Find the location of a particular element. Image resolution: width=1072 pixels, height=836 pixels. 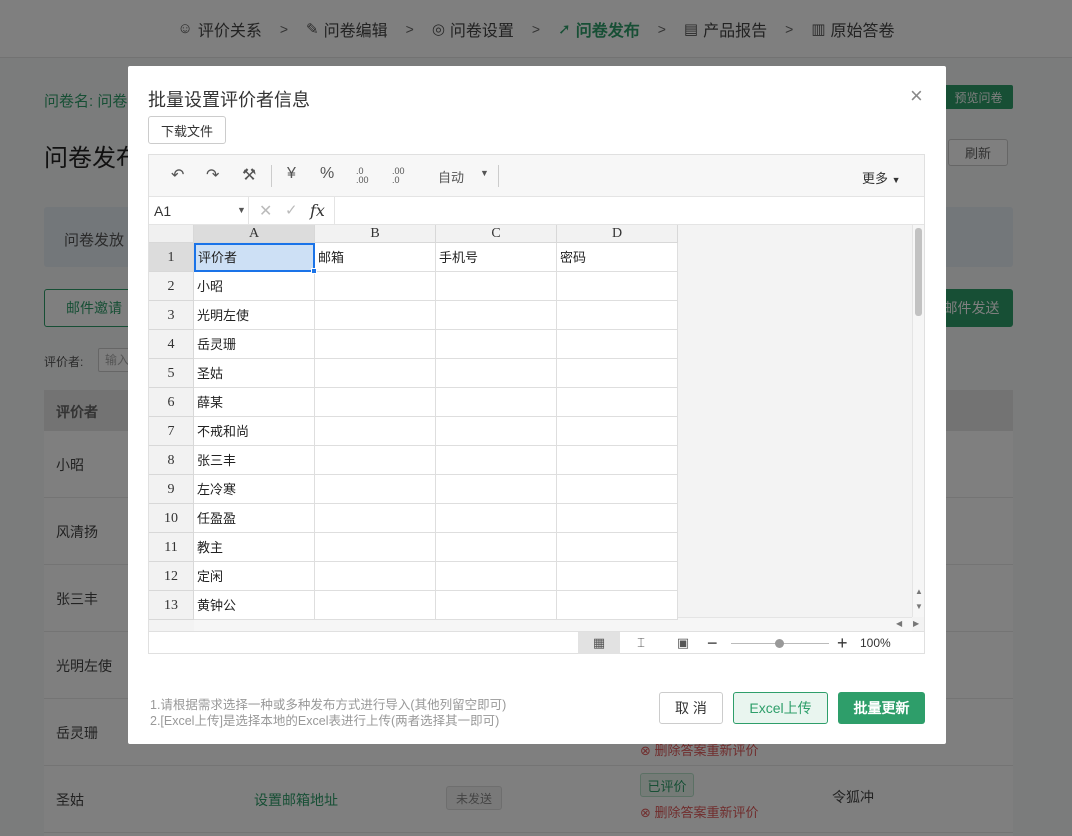

zoom-in-icon: + is located at coordinates (842, 643).